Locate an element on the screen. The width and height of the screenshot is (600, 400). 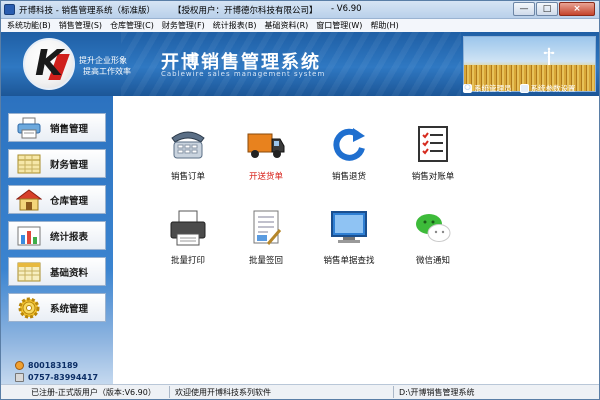
sidebar-item-label: 统计报表 is located at coordinates (69, 237).